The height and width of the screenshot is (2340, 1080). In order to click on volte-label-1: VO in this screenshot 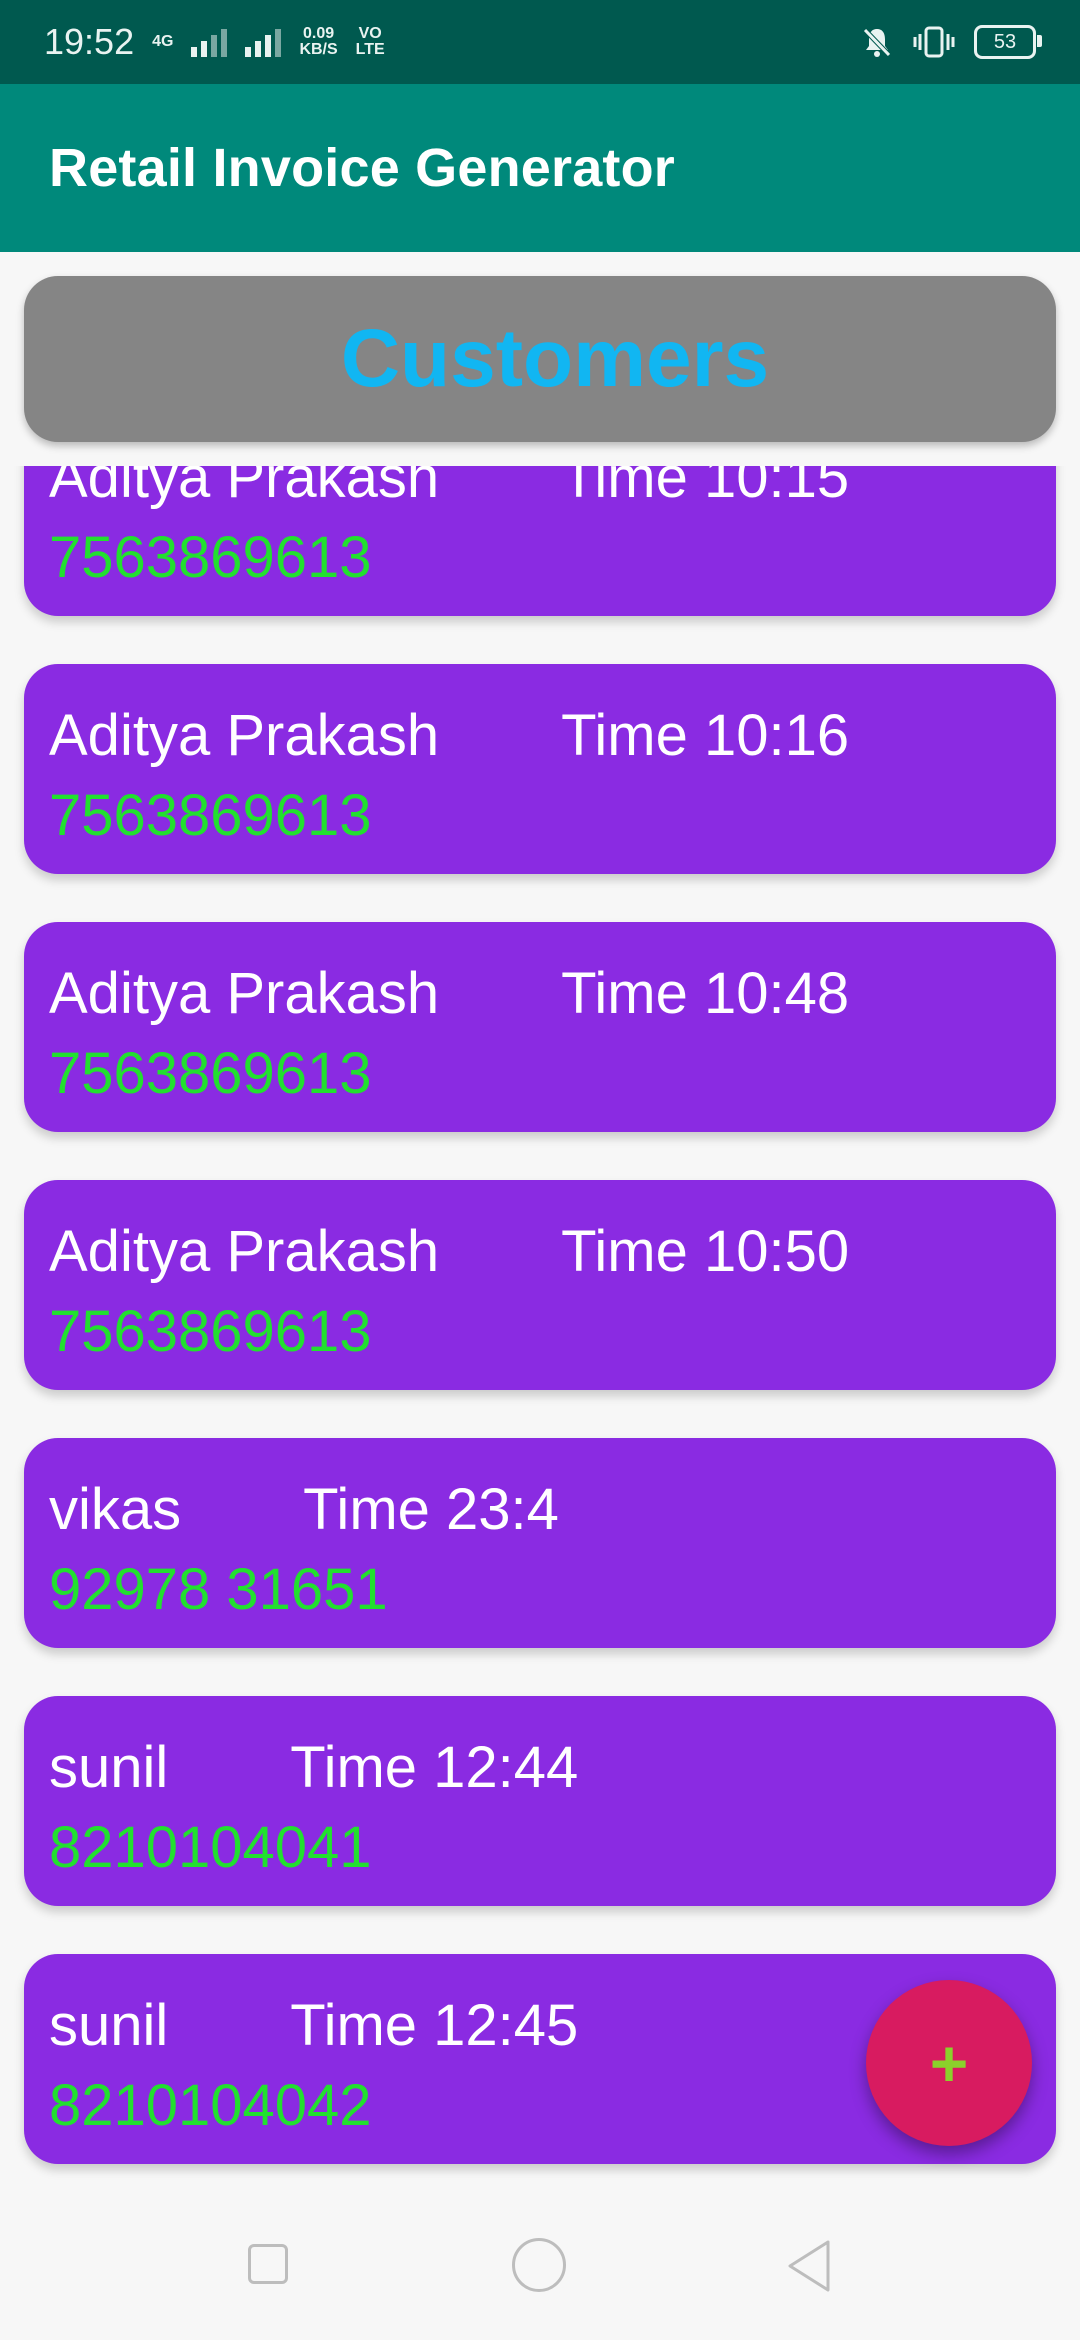, I will do `click(370, 33)`.